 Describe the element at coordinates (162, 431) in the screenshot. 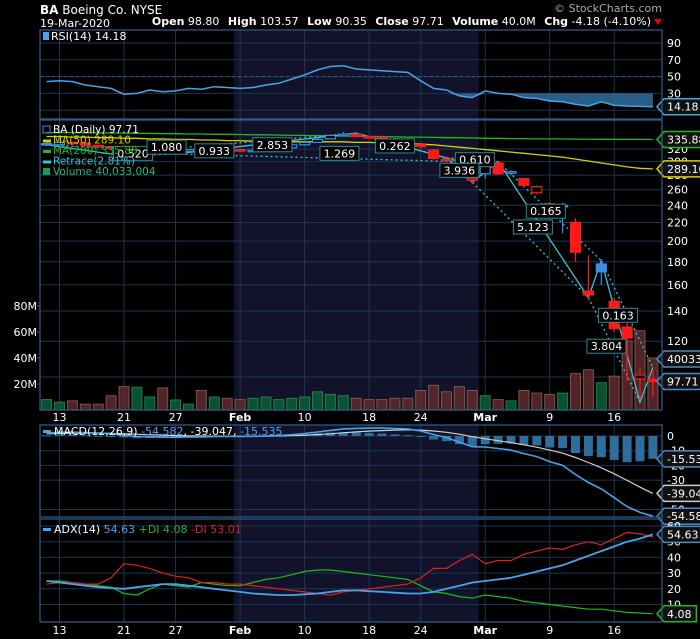

I see `macd-legend-part: -54.582` at that location.